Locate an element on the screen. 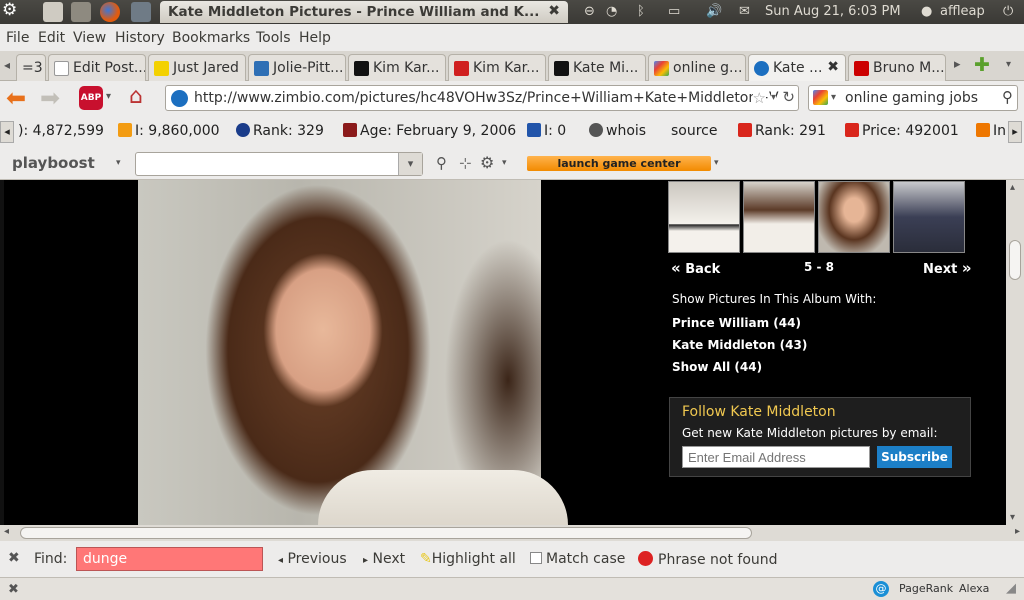  subscribe-button: Subscribe is located at coordinates (914, 457).